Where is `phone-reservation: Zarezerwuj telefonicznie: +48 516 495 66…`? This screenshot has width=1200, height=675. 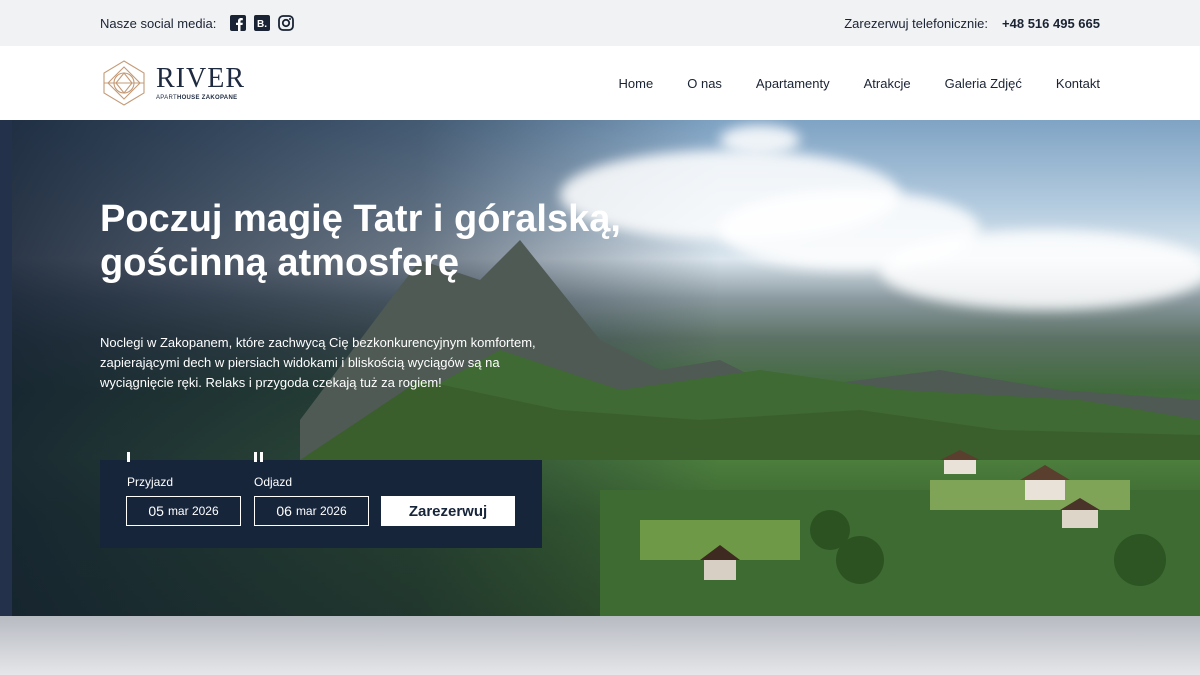 phone-reservation: Zarezerwuj telefonicznie: +48 516 495 66… is located at coordinates (972, 23).